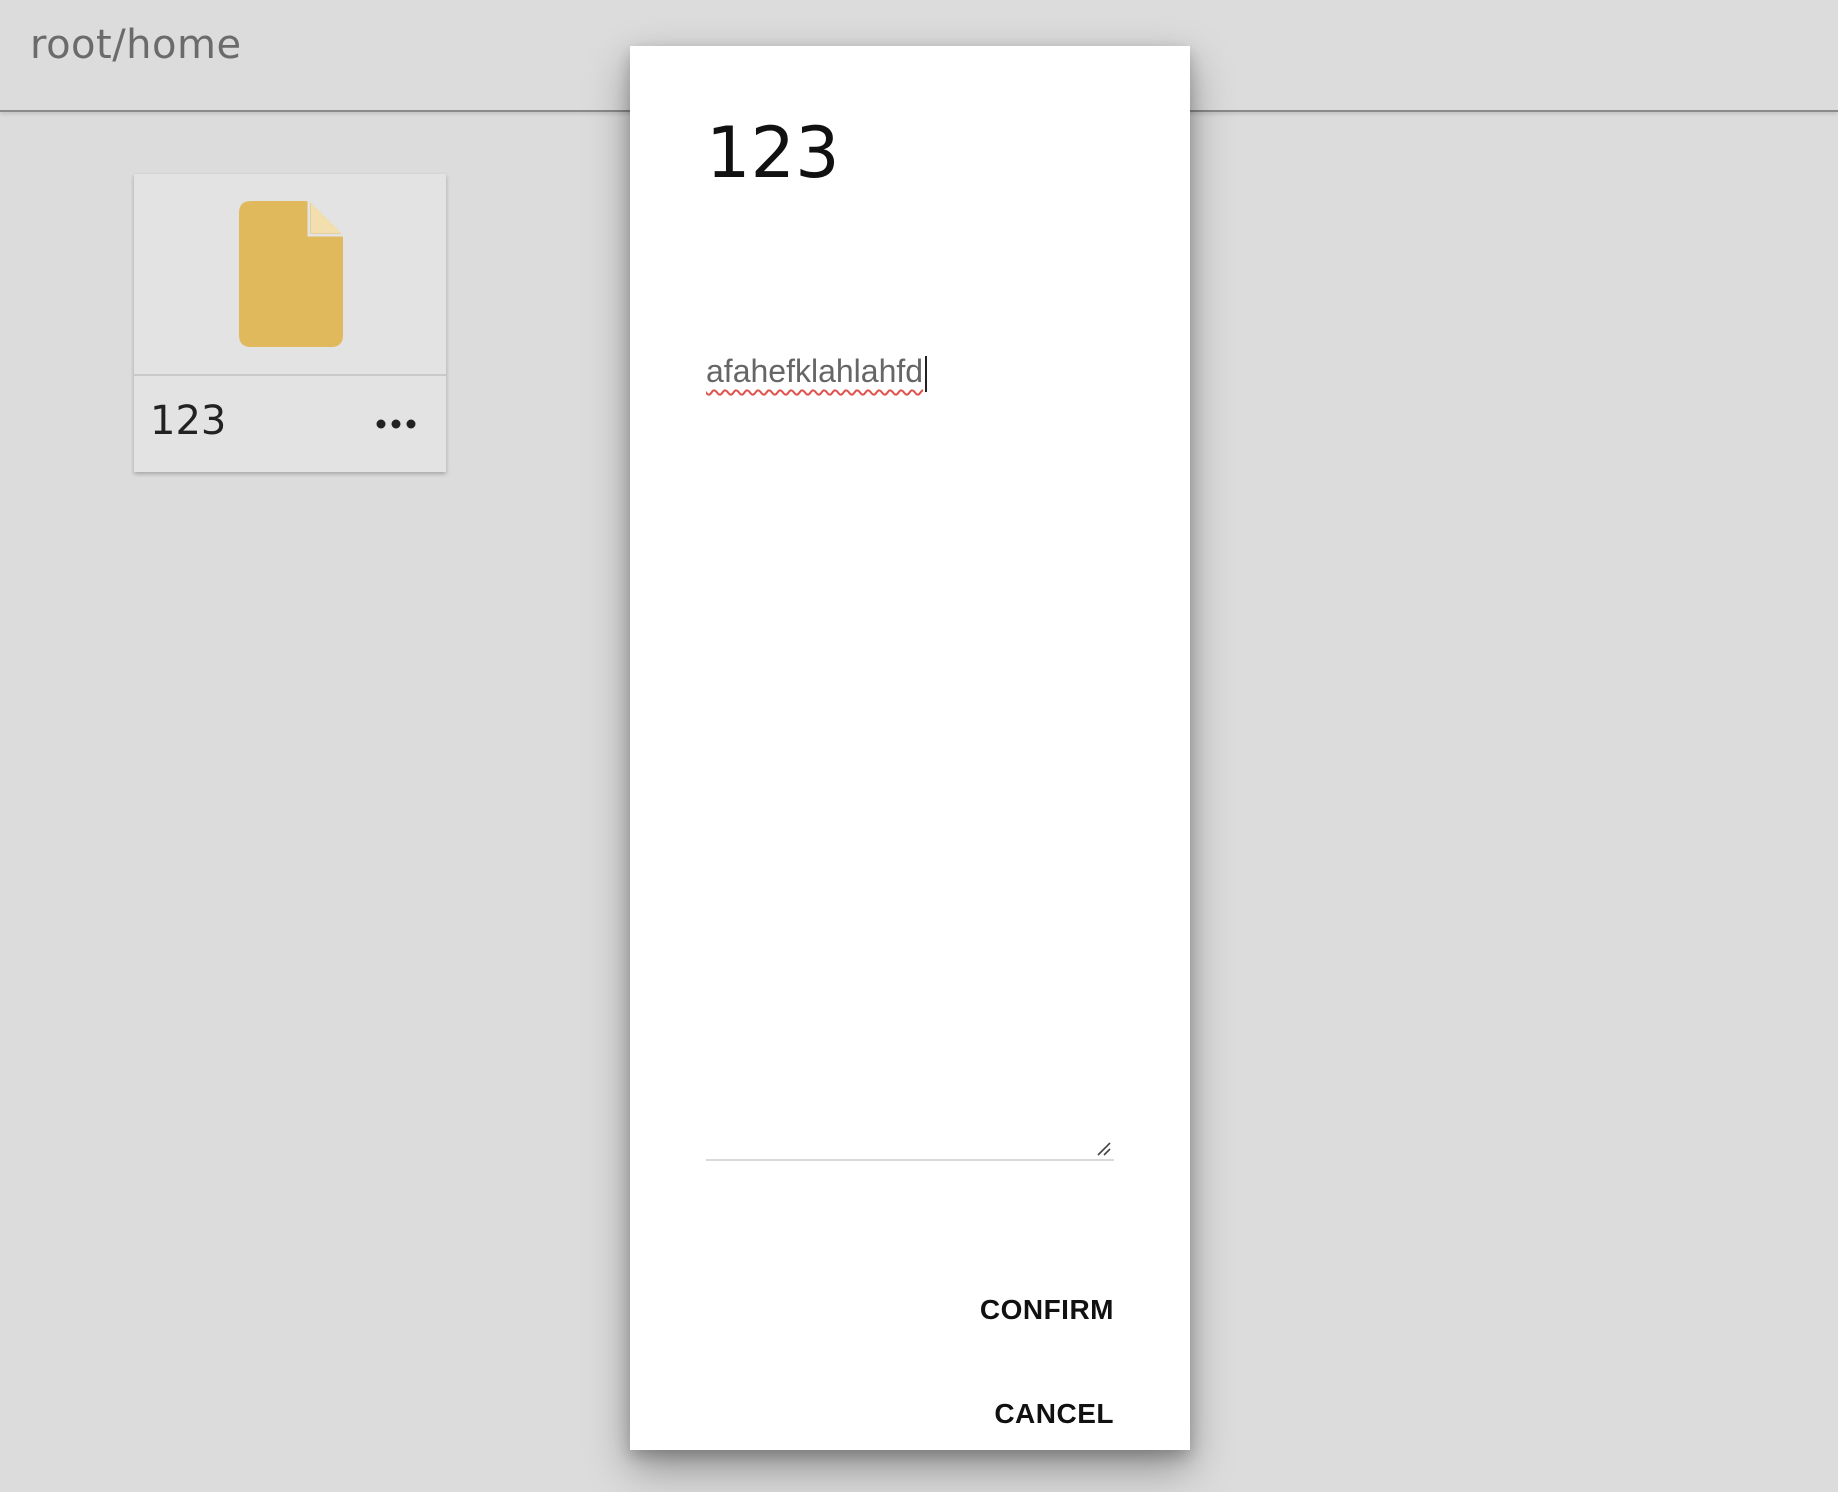 This screenshot has width=1838, height=1492. I want to click on cancel-button: CANCEL, so click(1054, 1414).